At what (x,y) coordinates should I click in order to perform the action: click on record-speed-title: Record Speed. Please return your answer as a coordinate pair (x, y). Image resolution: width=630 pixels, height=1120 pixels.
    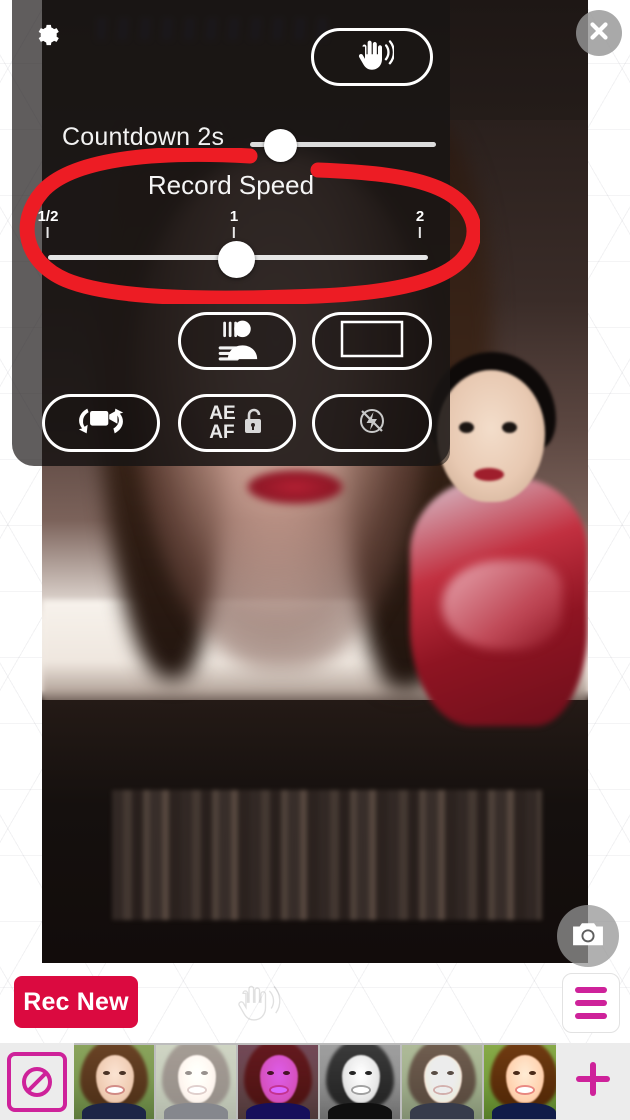
    Looking at the image, I should click on (231, 185).